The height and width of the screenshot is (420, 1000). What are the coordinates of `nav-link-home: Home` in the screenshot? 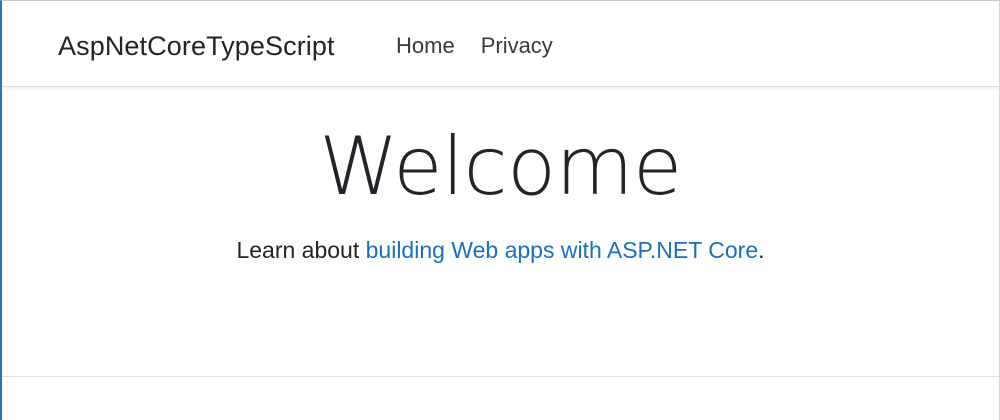 It's located at (425, 45).